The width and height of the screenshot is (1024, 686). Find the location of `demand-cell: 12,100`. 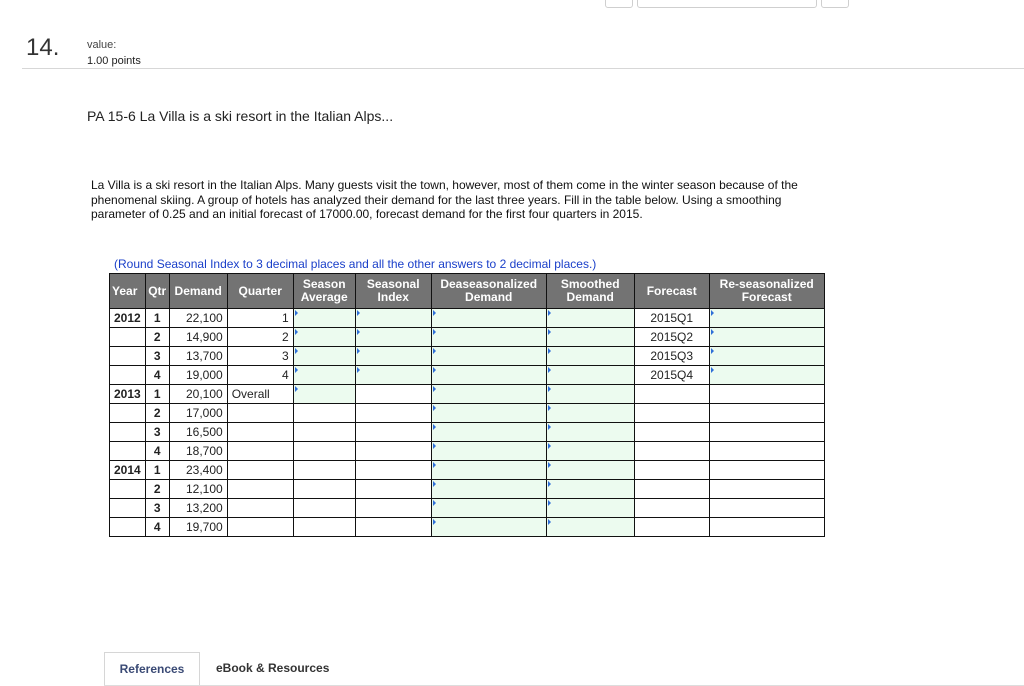

demand-cell: 12,100 is located at coordinates (198, 489).